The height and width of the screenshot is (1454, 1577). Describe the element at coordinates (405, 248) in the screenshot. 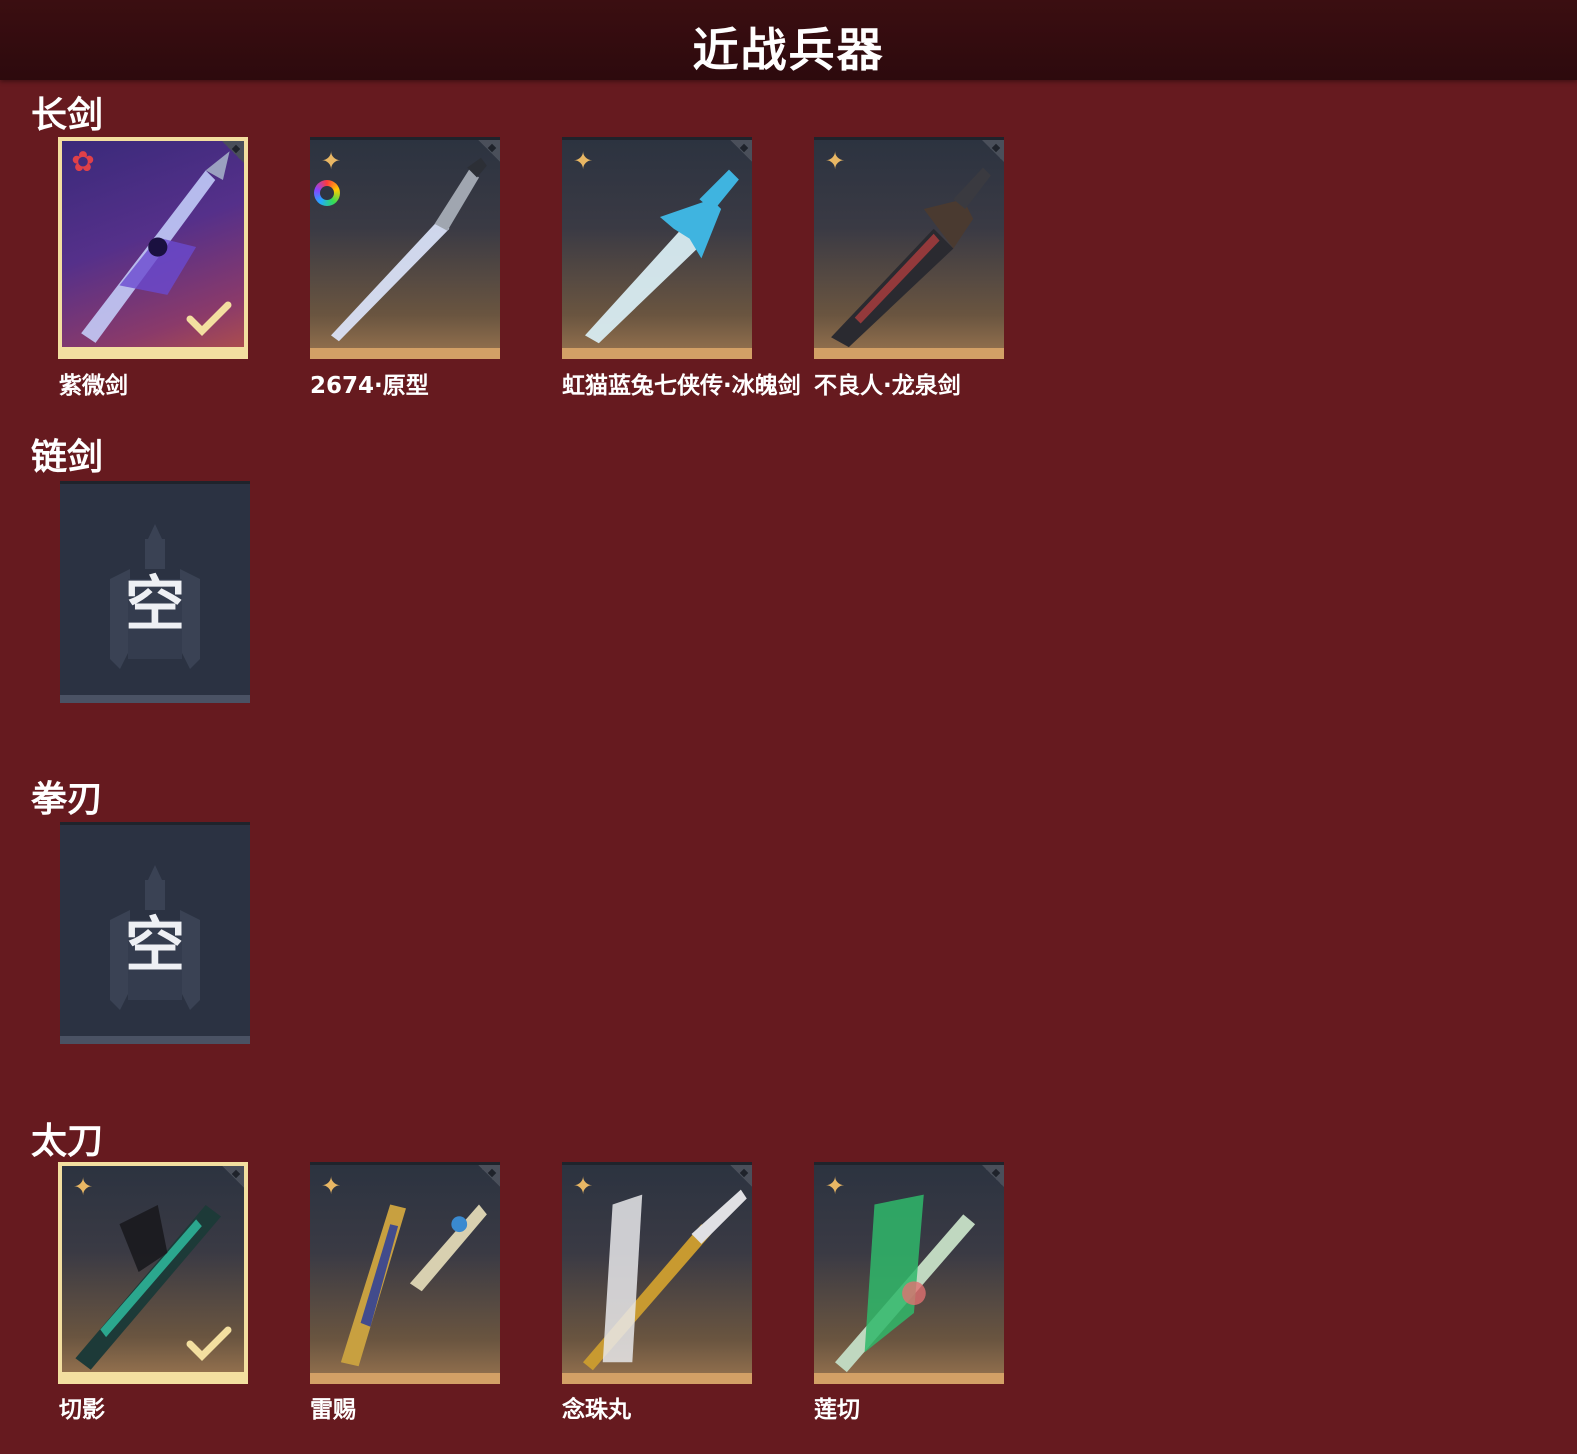

I see `weapon-card-2674: ✦` at that location.